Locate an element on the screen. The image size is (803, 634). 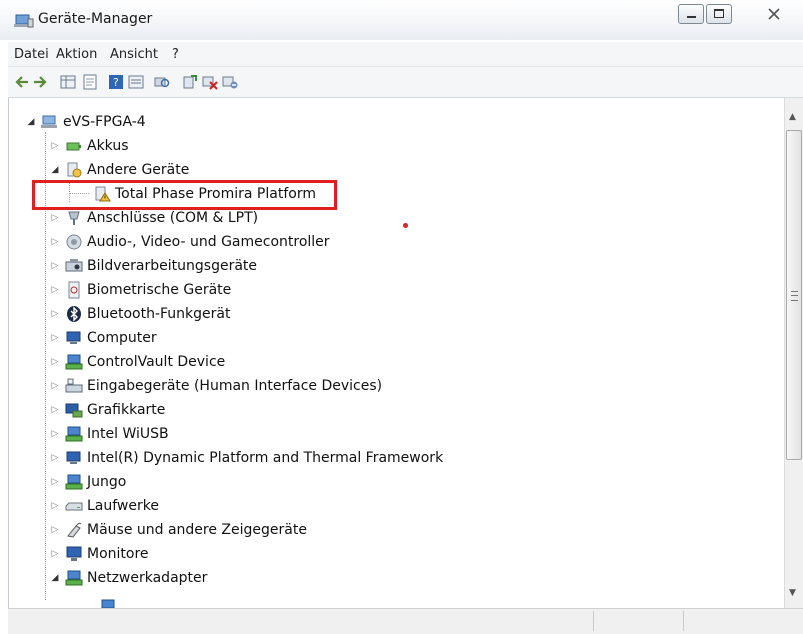
minimize-icon is located at coordinates (691, 17).